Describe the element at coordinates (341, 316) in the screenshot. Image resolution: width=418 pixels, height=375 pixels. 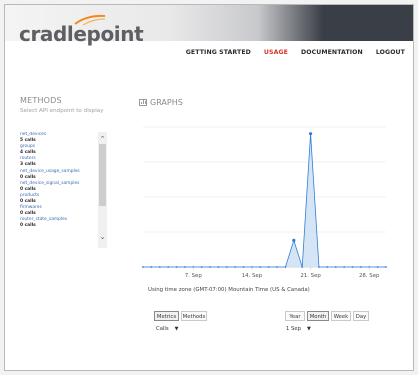
I see `week-button: Week` at that location.